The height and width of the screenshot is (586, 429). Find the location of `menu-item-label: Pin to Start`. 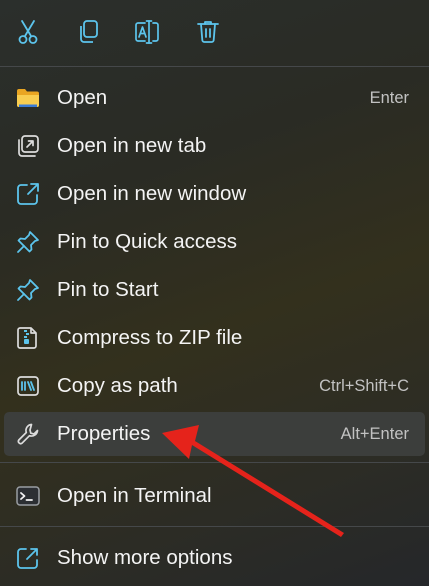

menu-item-label: Pin to Start is located at coordinates (108, 289).